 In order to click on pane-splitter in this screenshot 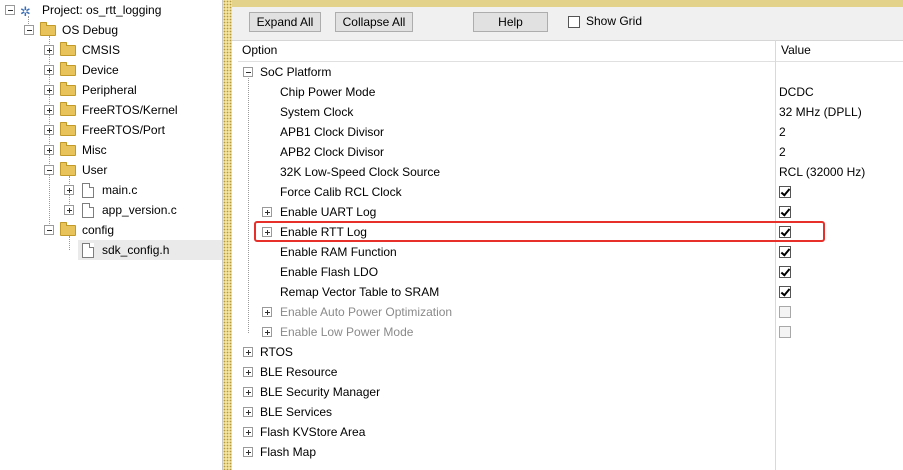, I will do `click(227, 235)`.